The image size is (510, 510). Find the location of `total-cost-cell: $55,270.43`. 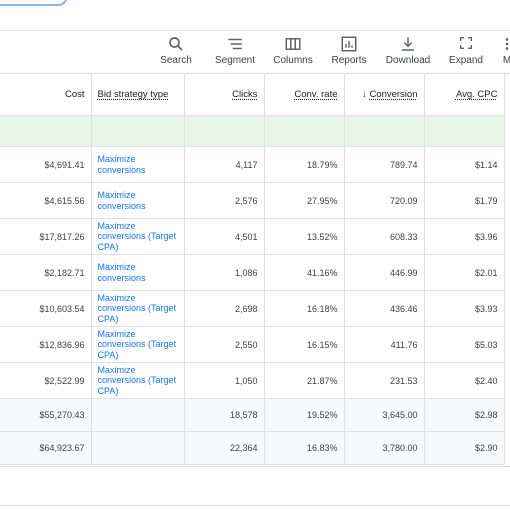

total-cost-cell: $55,270.43 is located at coordinates (46, 415).